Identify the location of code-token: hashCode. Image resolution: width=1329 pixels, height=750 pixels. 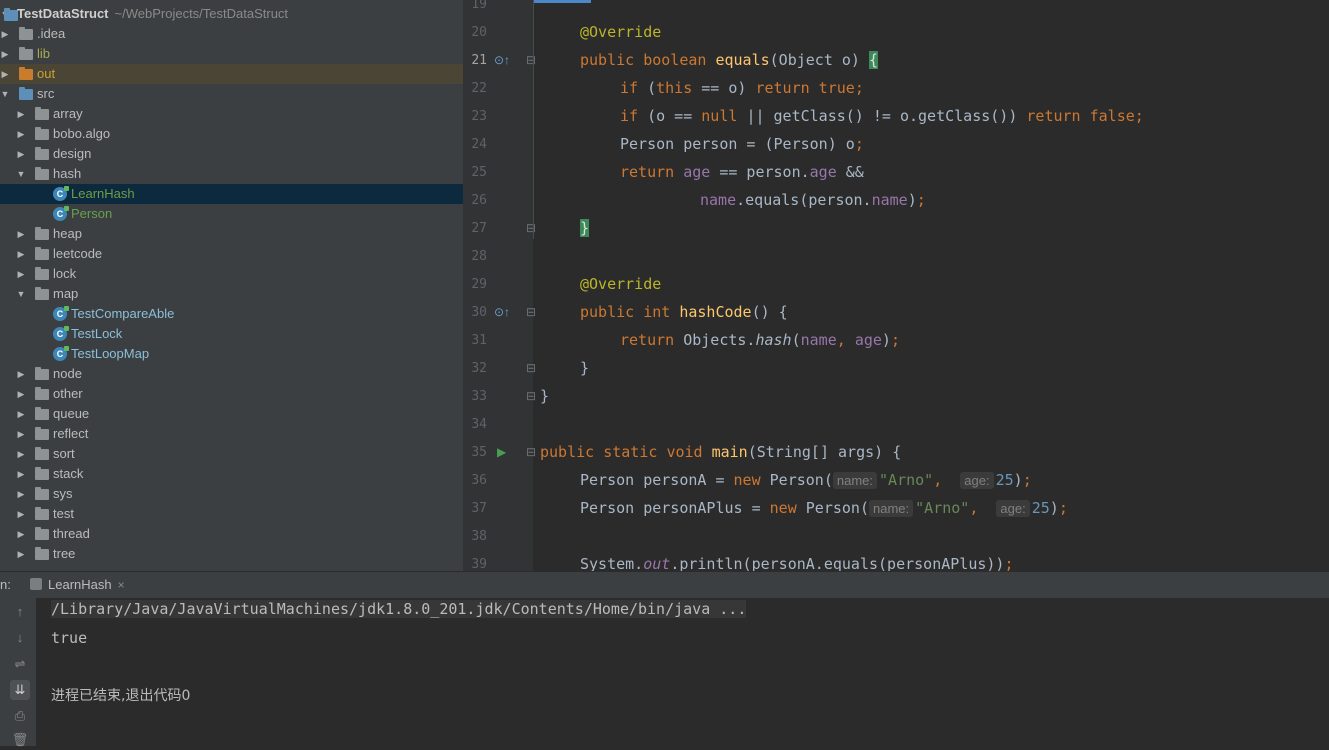
(715, 312).